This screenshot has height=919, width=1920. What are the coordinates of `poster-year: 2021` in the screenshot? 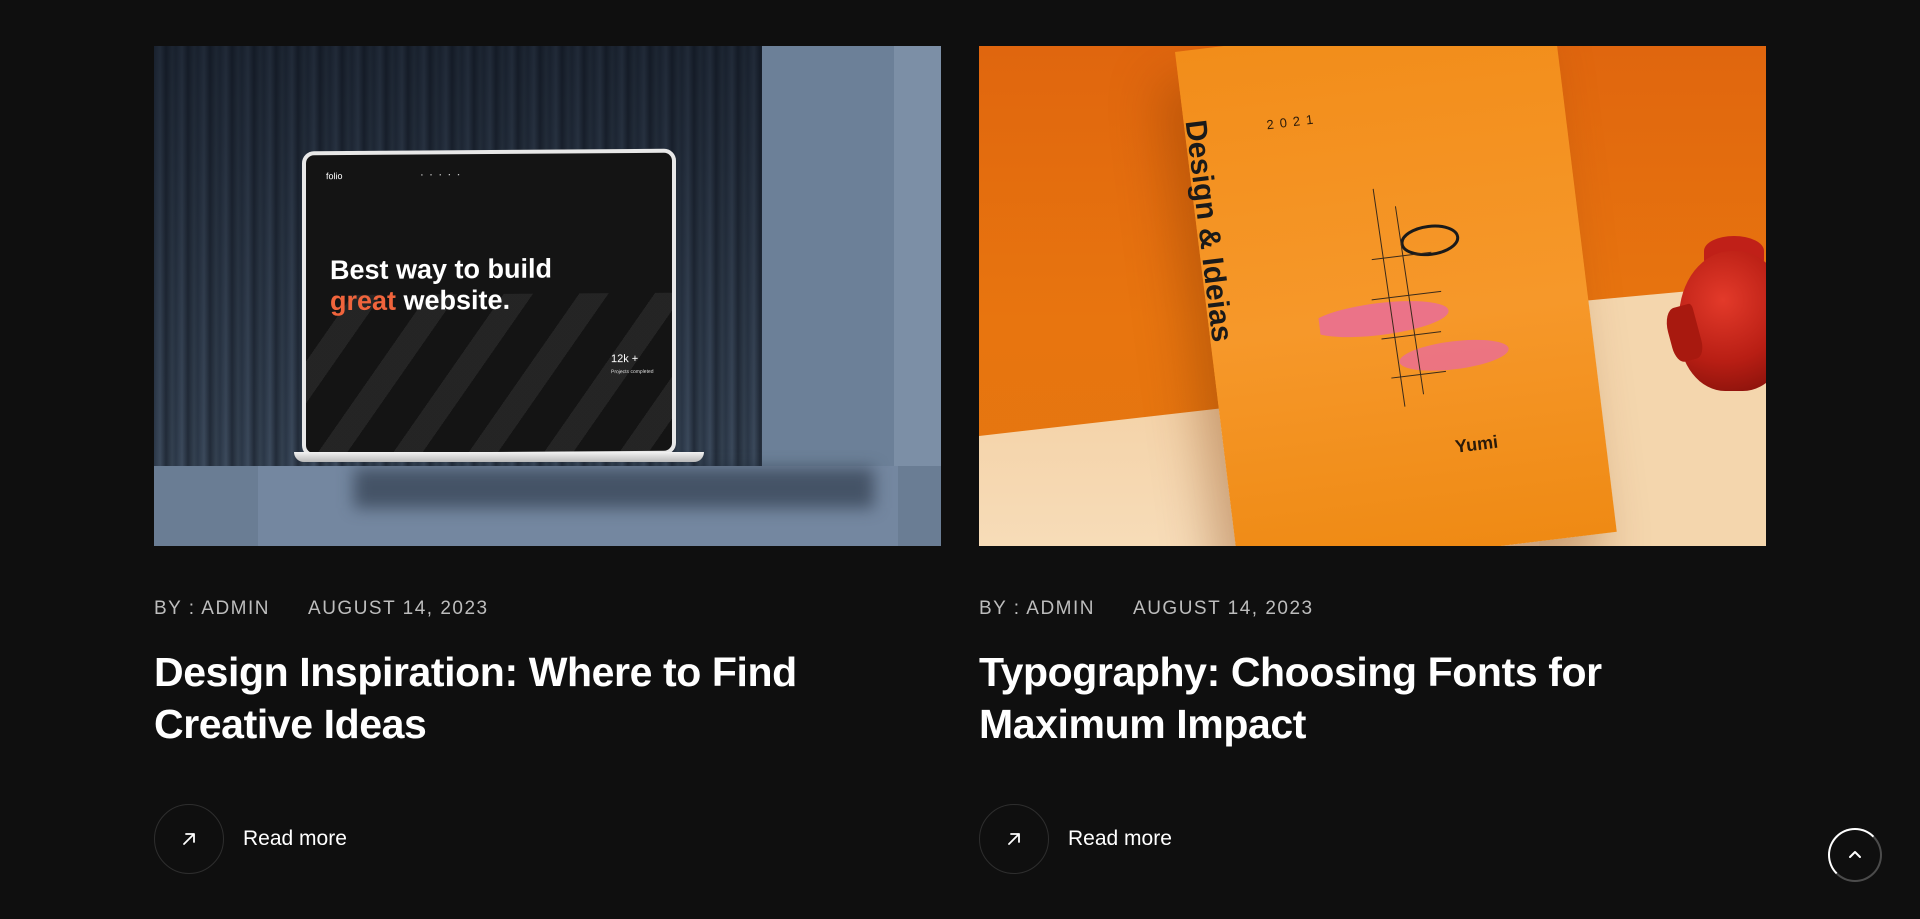 It's located at (1293, 121).